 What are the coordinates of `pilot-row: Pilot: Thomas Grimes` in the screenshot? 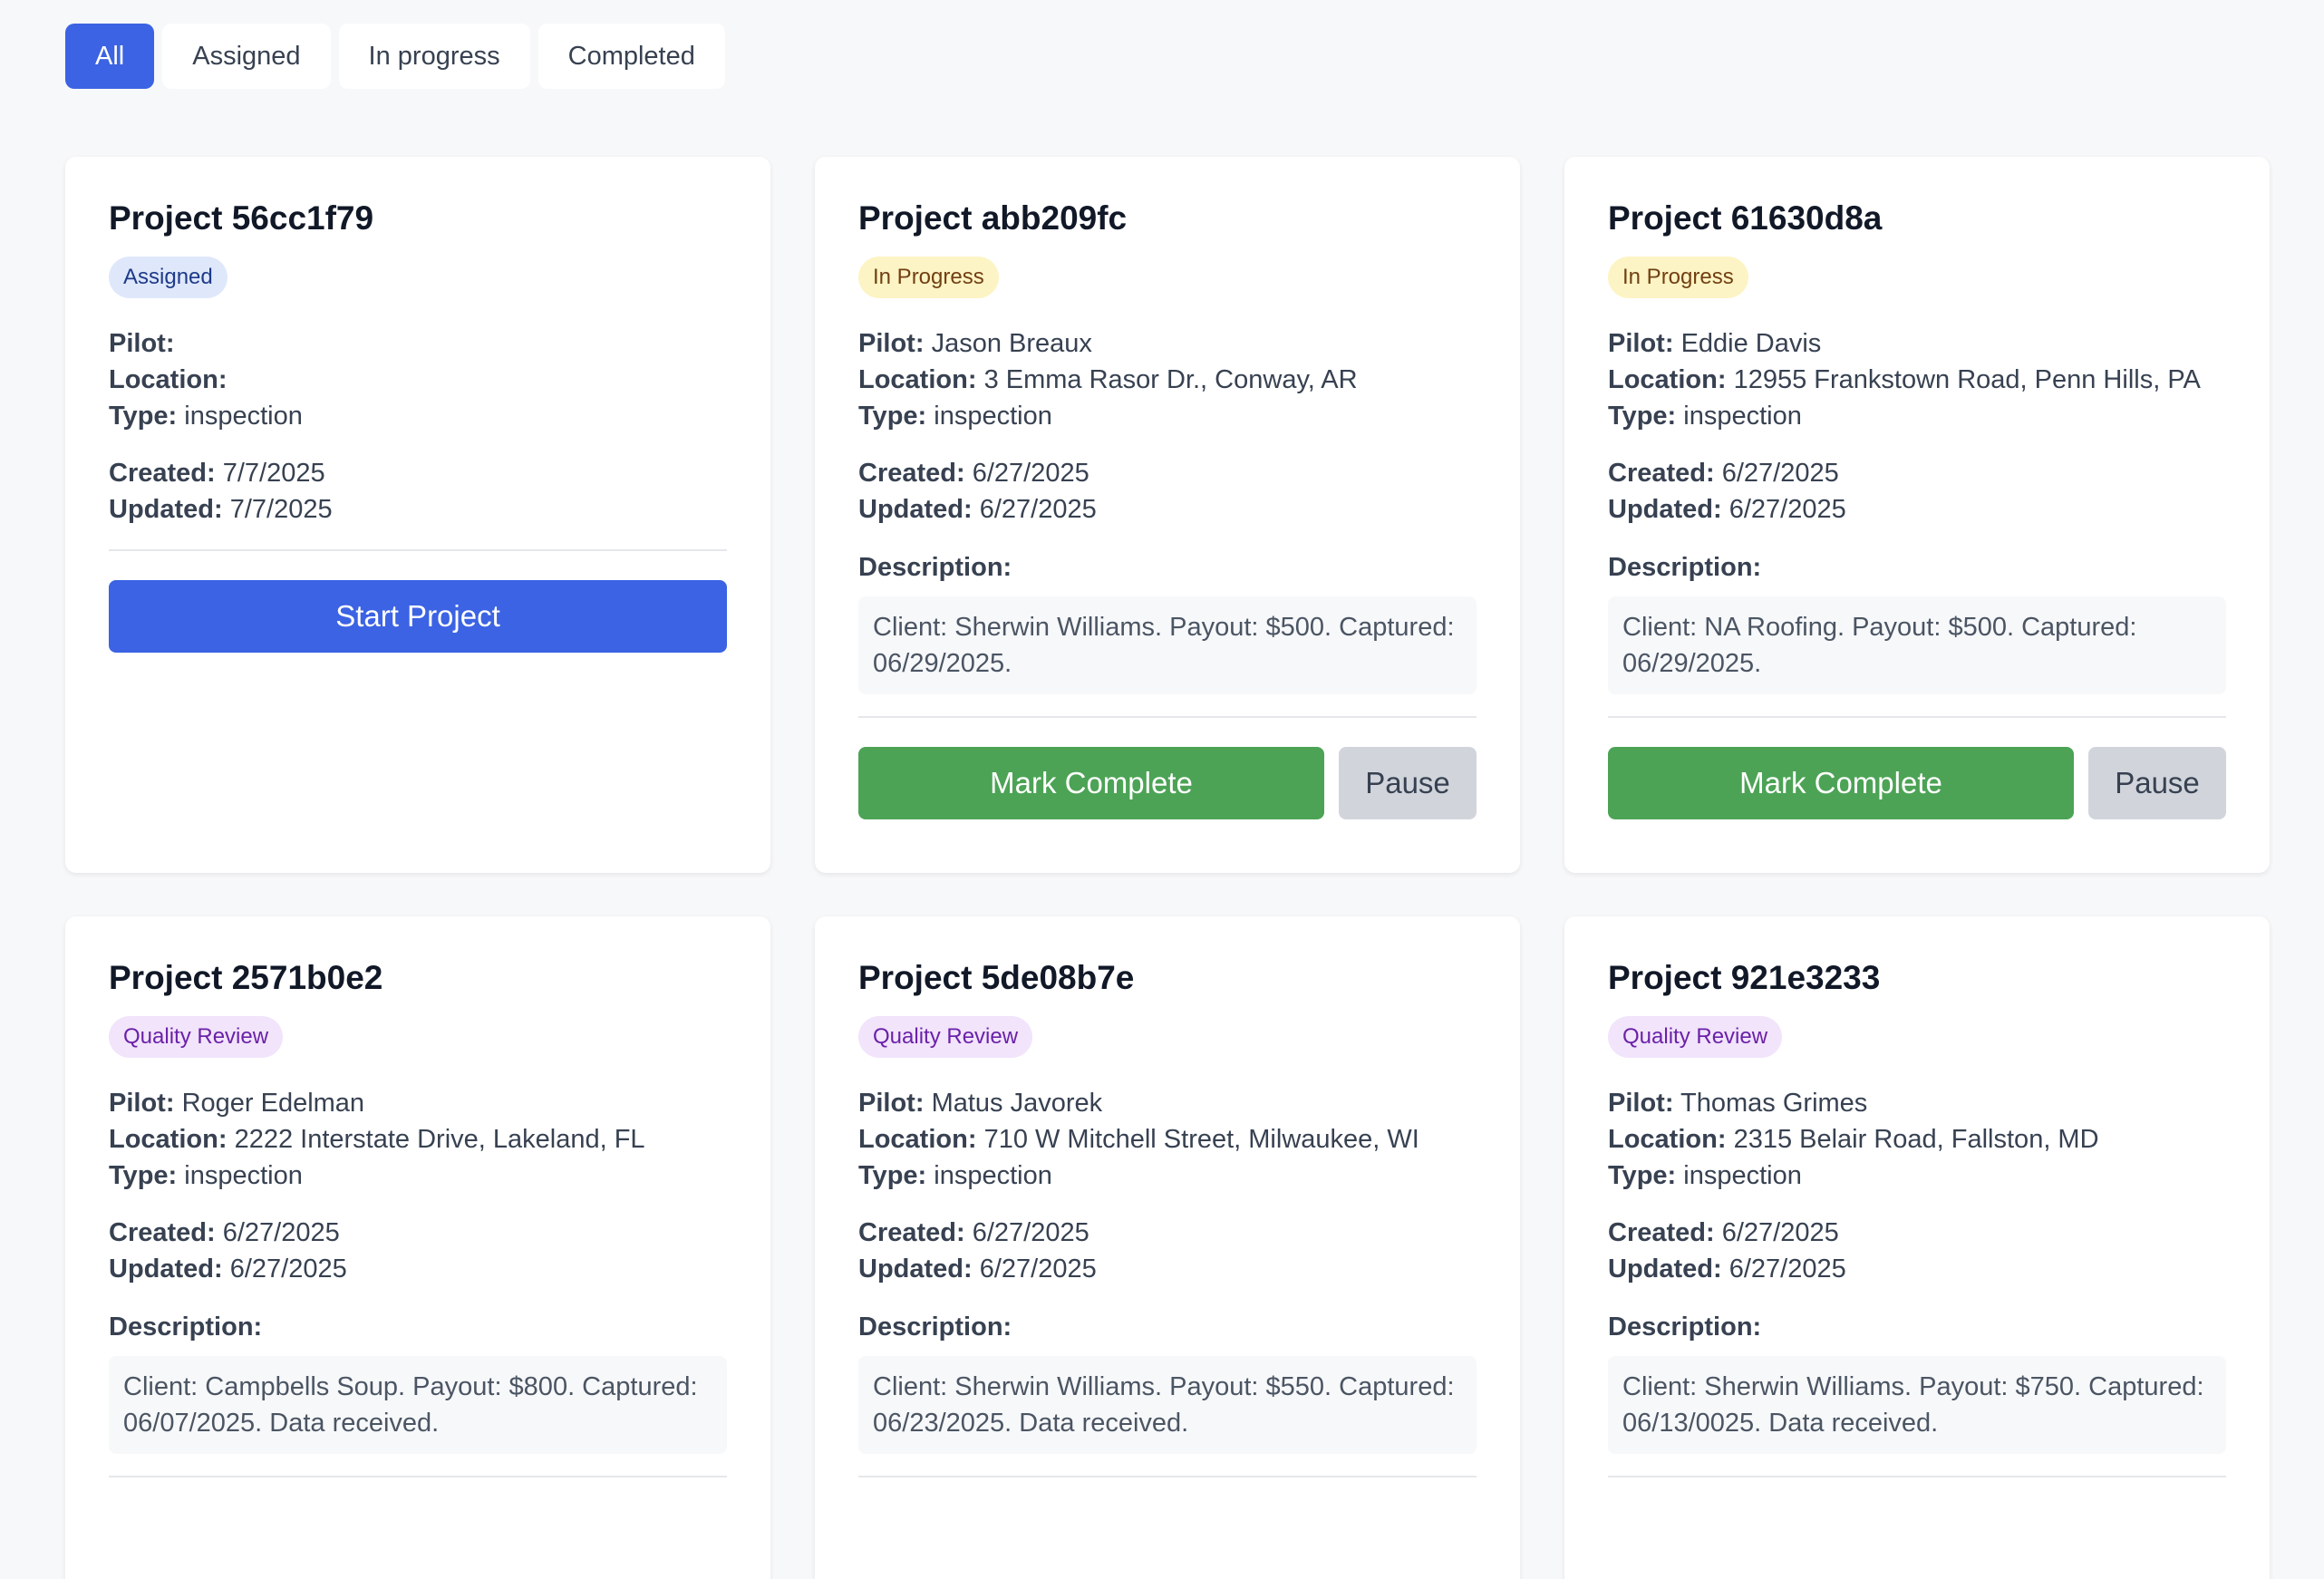 It's located at (1917, 1103).